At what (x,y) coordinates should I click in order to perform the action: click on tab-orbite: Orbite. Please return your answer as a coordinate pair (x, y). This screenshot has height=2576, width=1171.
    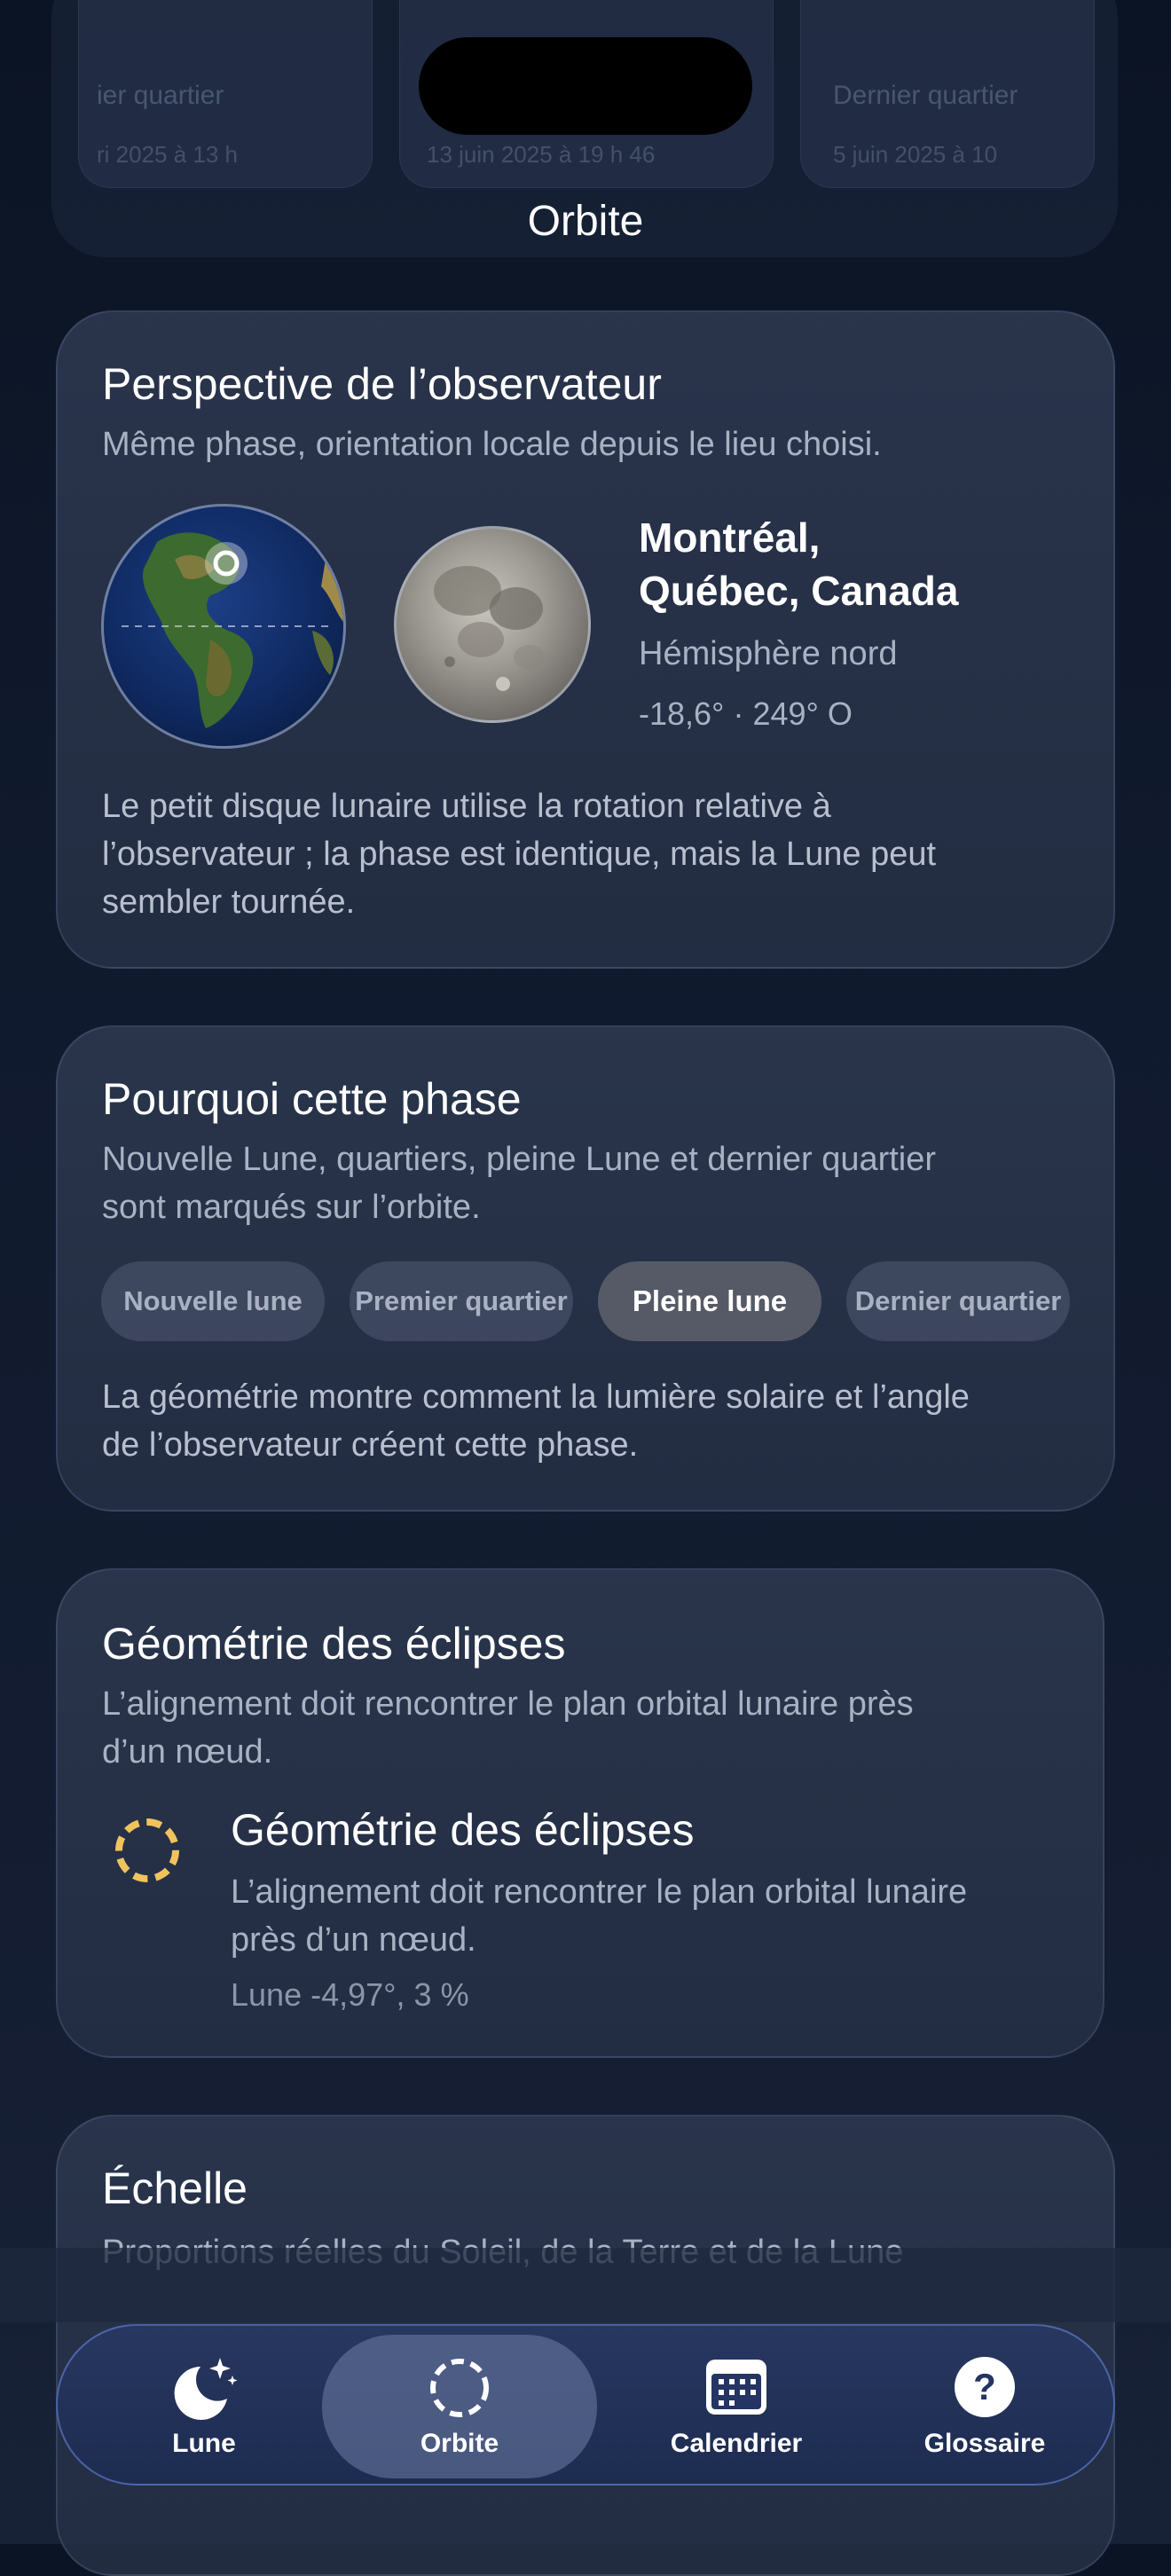
    Looking at the image, I should click on (459, 2406).